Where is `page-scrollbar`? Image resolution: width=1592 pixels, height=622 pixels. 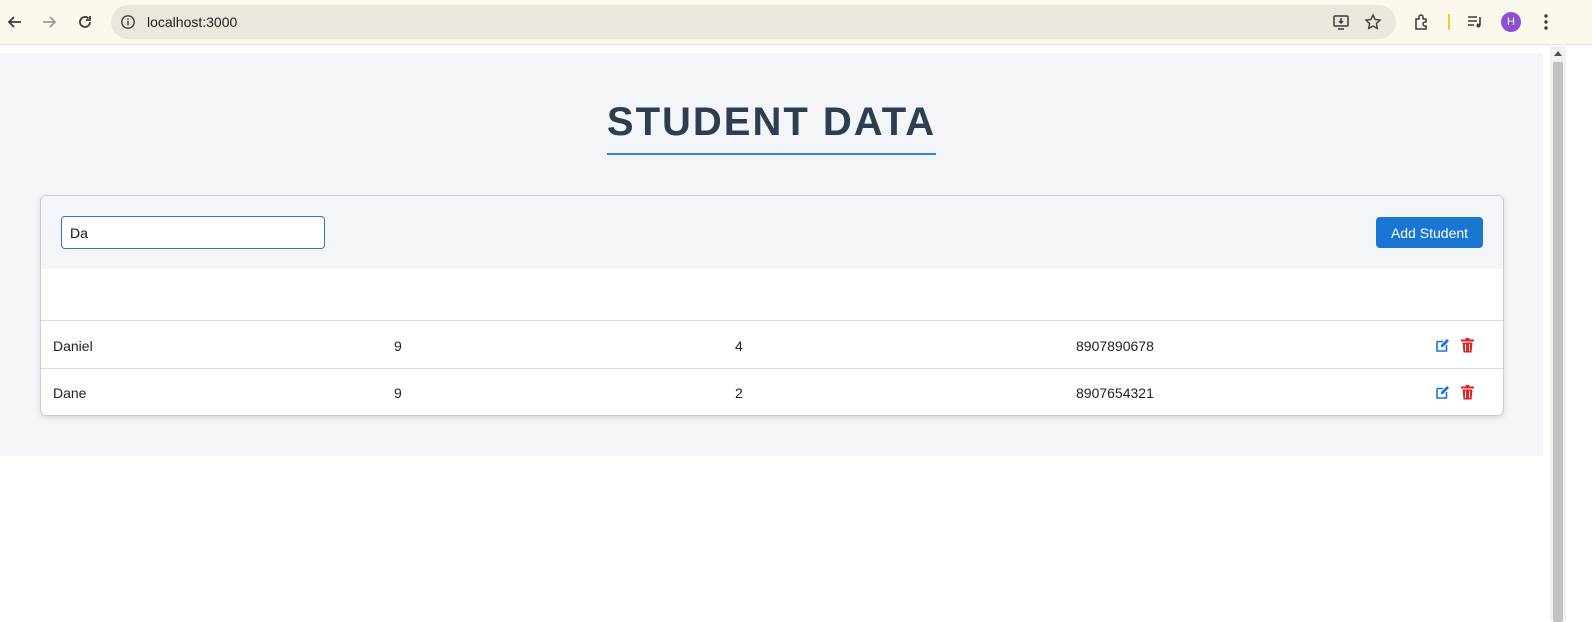
page-scrollbar is located at coordinates (1558, 334).